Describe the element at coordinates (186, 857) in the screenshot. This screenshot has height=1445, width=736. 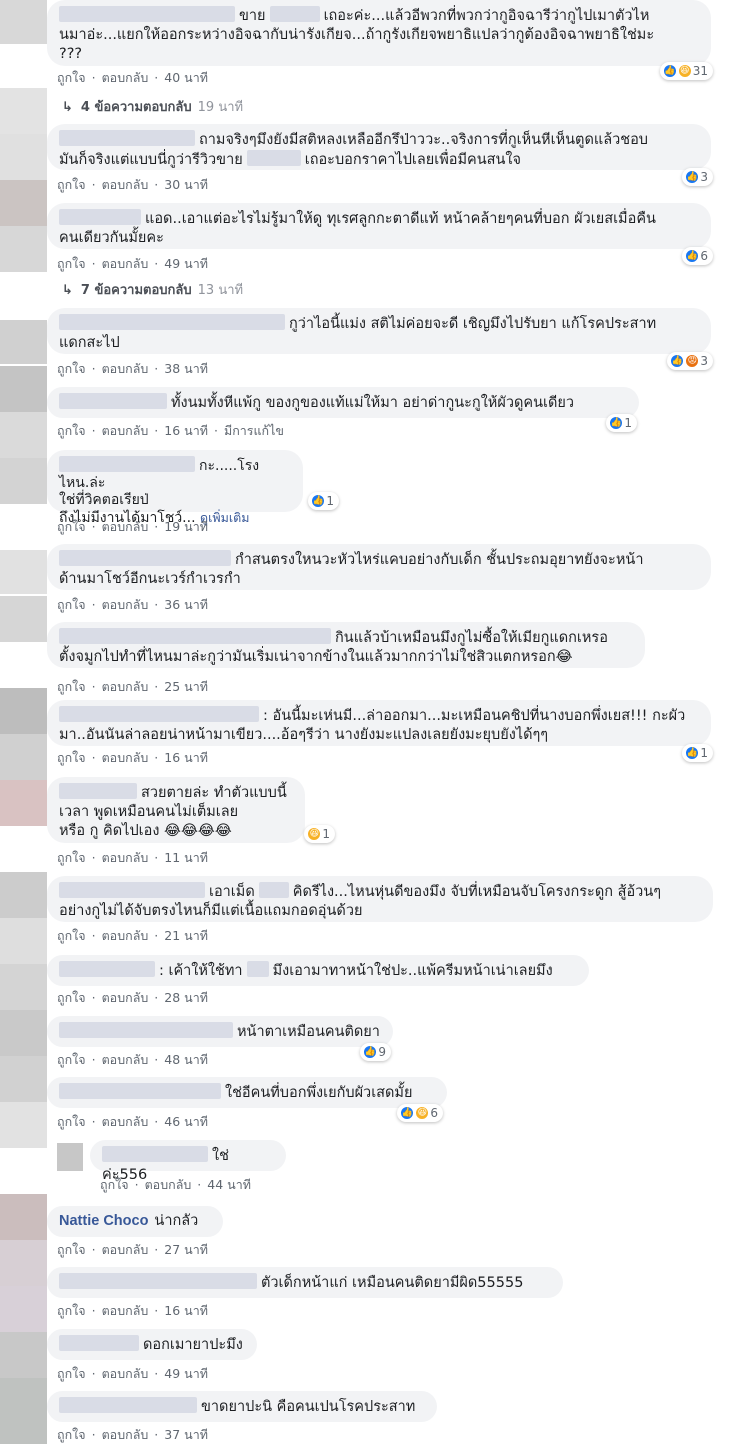
I see `comment-time: 11 นาที` at that location.